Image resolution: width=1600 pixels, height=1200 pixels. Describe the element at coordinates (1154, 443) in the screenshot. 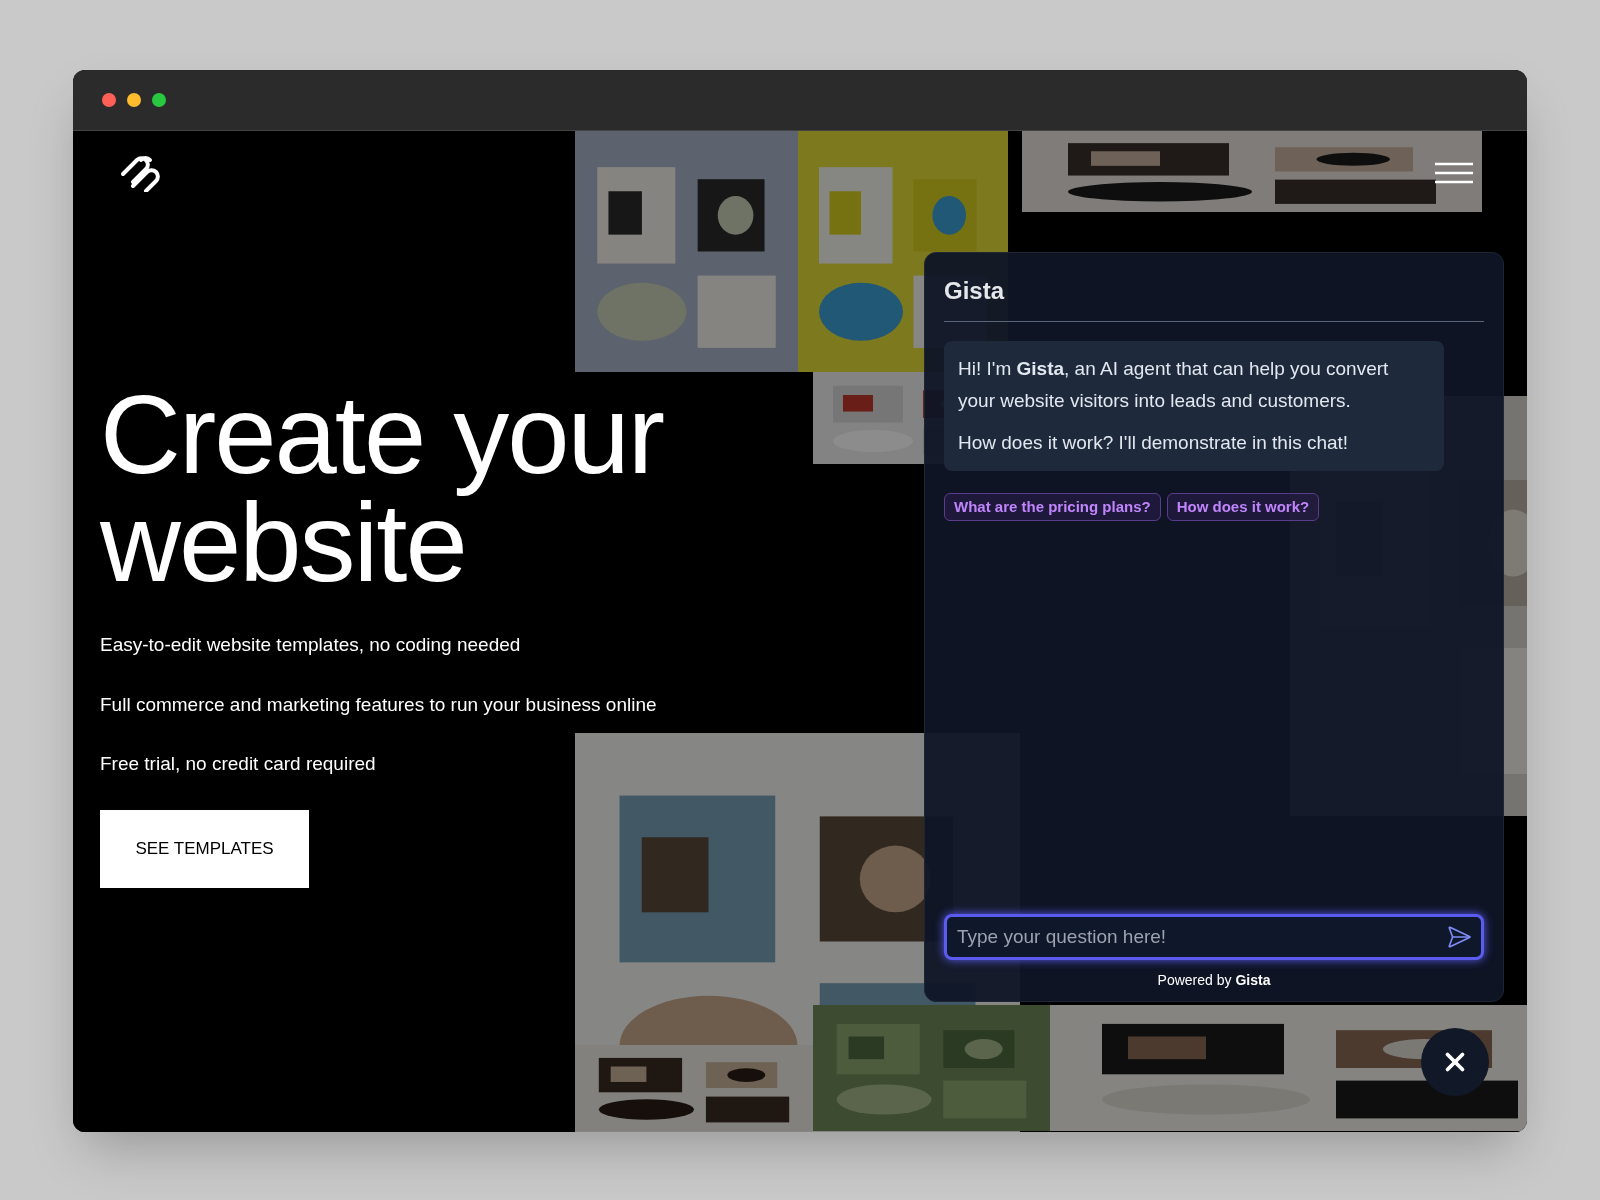

I see `message-text: How does it work? I'll demonstrate in this chat!` at that location.